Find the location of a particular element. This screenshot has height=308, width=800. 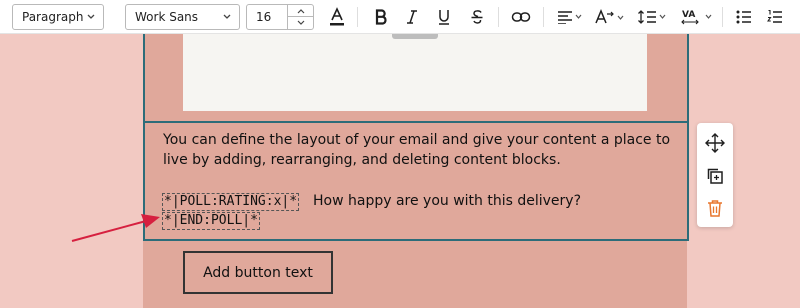

line-height-icon is located at coordinates (653, 17).